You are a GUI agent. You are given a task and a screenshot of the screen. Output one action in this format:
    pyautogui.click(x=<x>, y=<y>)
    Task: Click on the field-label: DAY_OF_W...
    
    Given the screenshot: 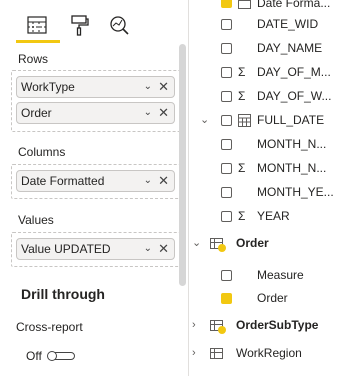 What is the action you would take?
    pyautogui.click(x=294, y=96)
    